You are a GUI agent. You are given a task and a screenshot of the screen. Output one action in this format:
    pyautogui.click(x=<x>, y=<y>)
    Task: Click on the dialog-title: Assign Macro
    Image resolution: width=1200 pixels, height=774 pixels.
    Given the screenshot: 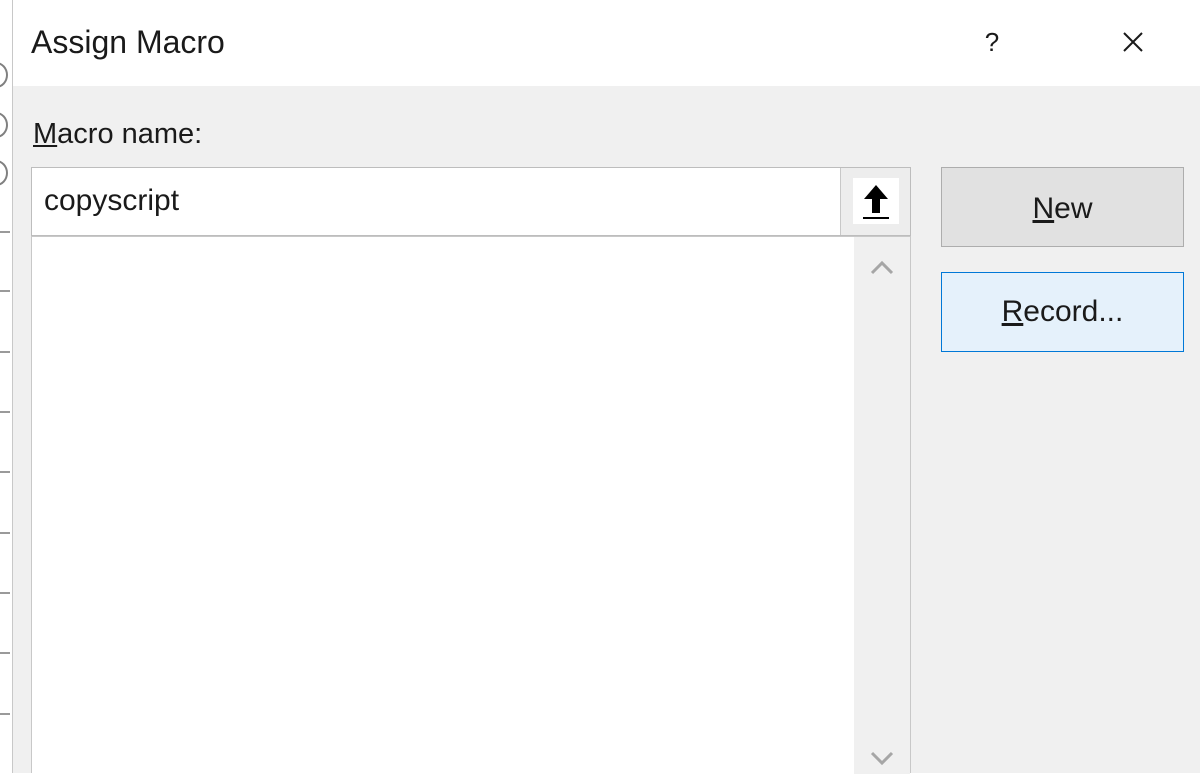 What is the action you would take?
    pyautogui.click(x=128, y=42)
    